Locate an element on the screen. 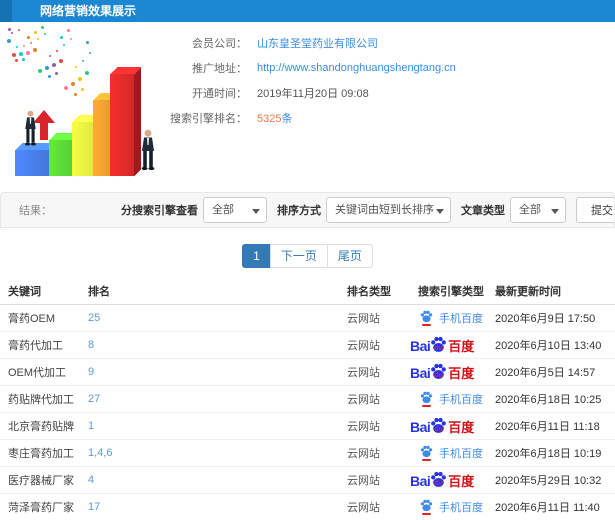 The height and width of the screenshot is (520, 615). updated-time-cell: 2020年5月29日 10:32 is located at coordinates (554, 480).